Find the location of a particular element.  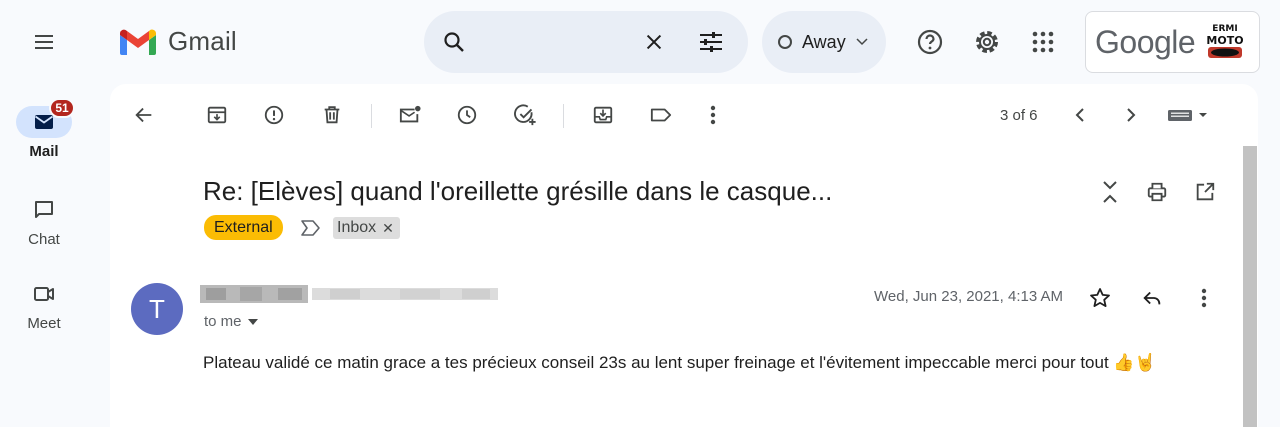

status-dot-icon is located at coordinates (785, 42).